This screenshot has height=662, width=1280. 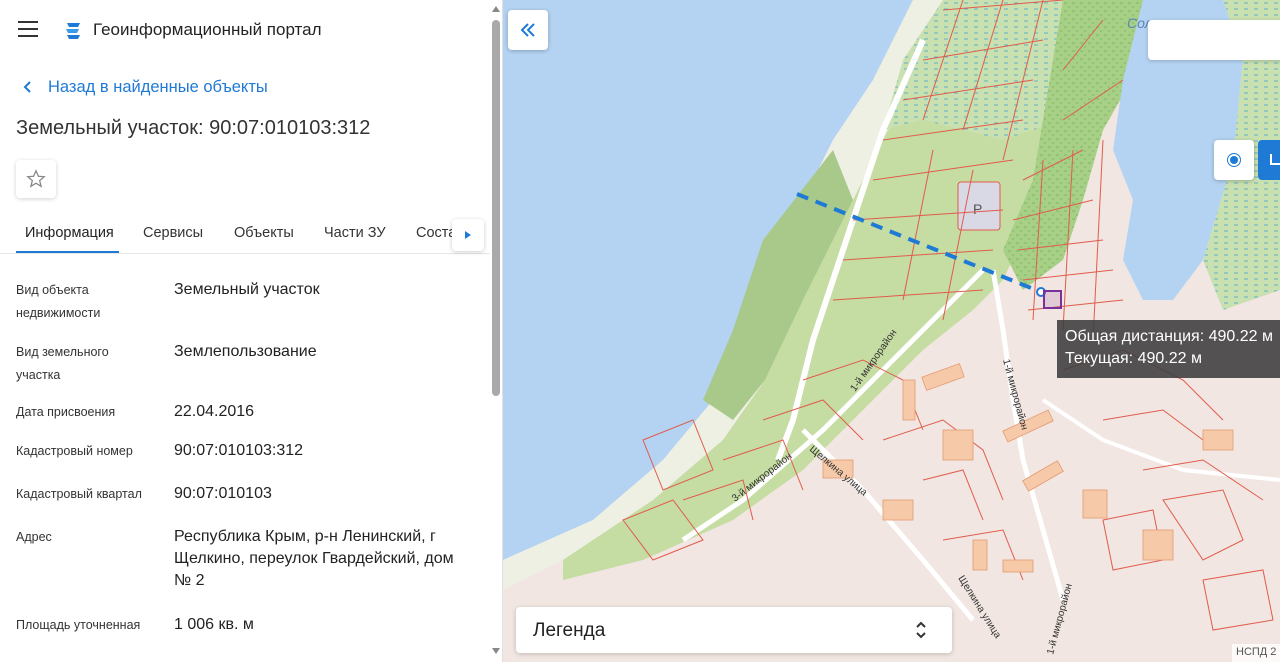 I want to click on favorite-button, so click(x=36, y=179).